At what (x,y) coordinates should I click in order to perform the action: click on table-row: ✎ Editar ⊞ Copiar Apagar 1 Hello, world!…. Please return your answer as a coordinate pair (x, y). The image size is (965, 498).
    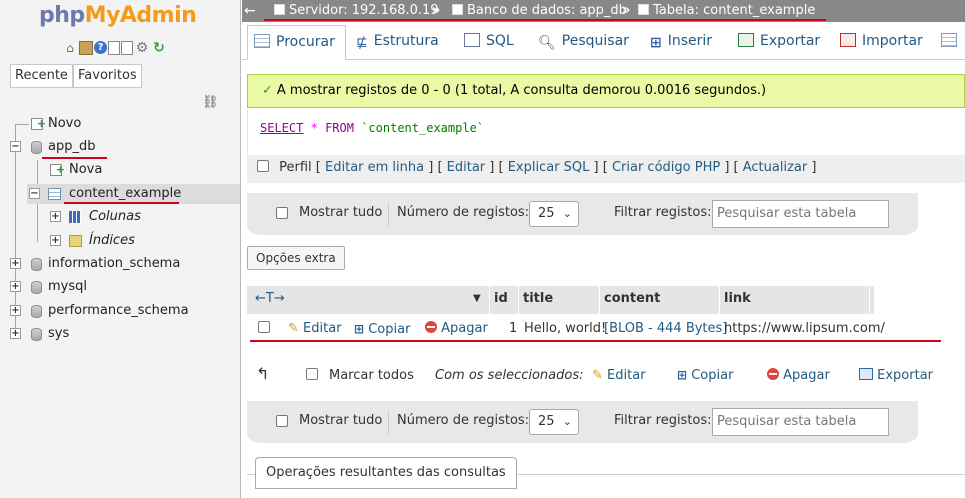
    Looking at the image, I should click on (566, 329).